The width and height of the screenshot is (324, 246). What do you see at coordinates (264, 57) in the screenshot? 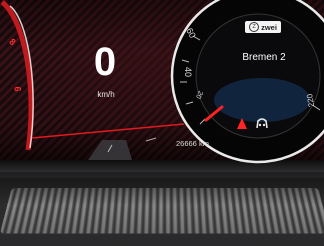
I see `navigation-destination: Bremen 2` at bounding box center [264, 57].